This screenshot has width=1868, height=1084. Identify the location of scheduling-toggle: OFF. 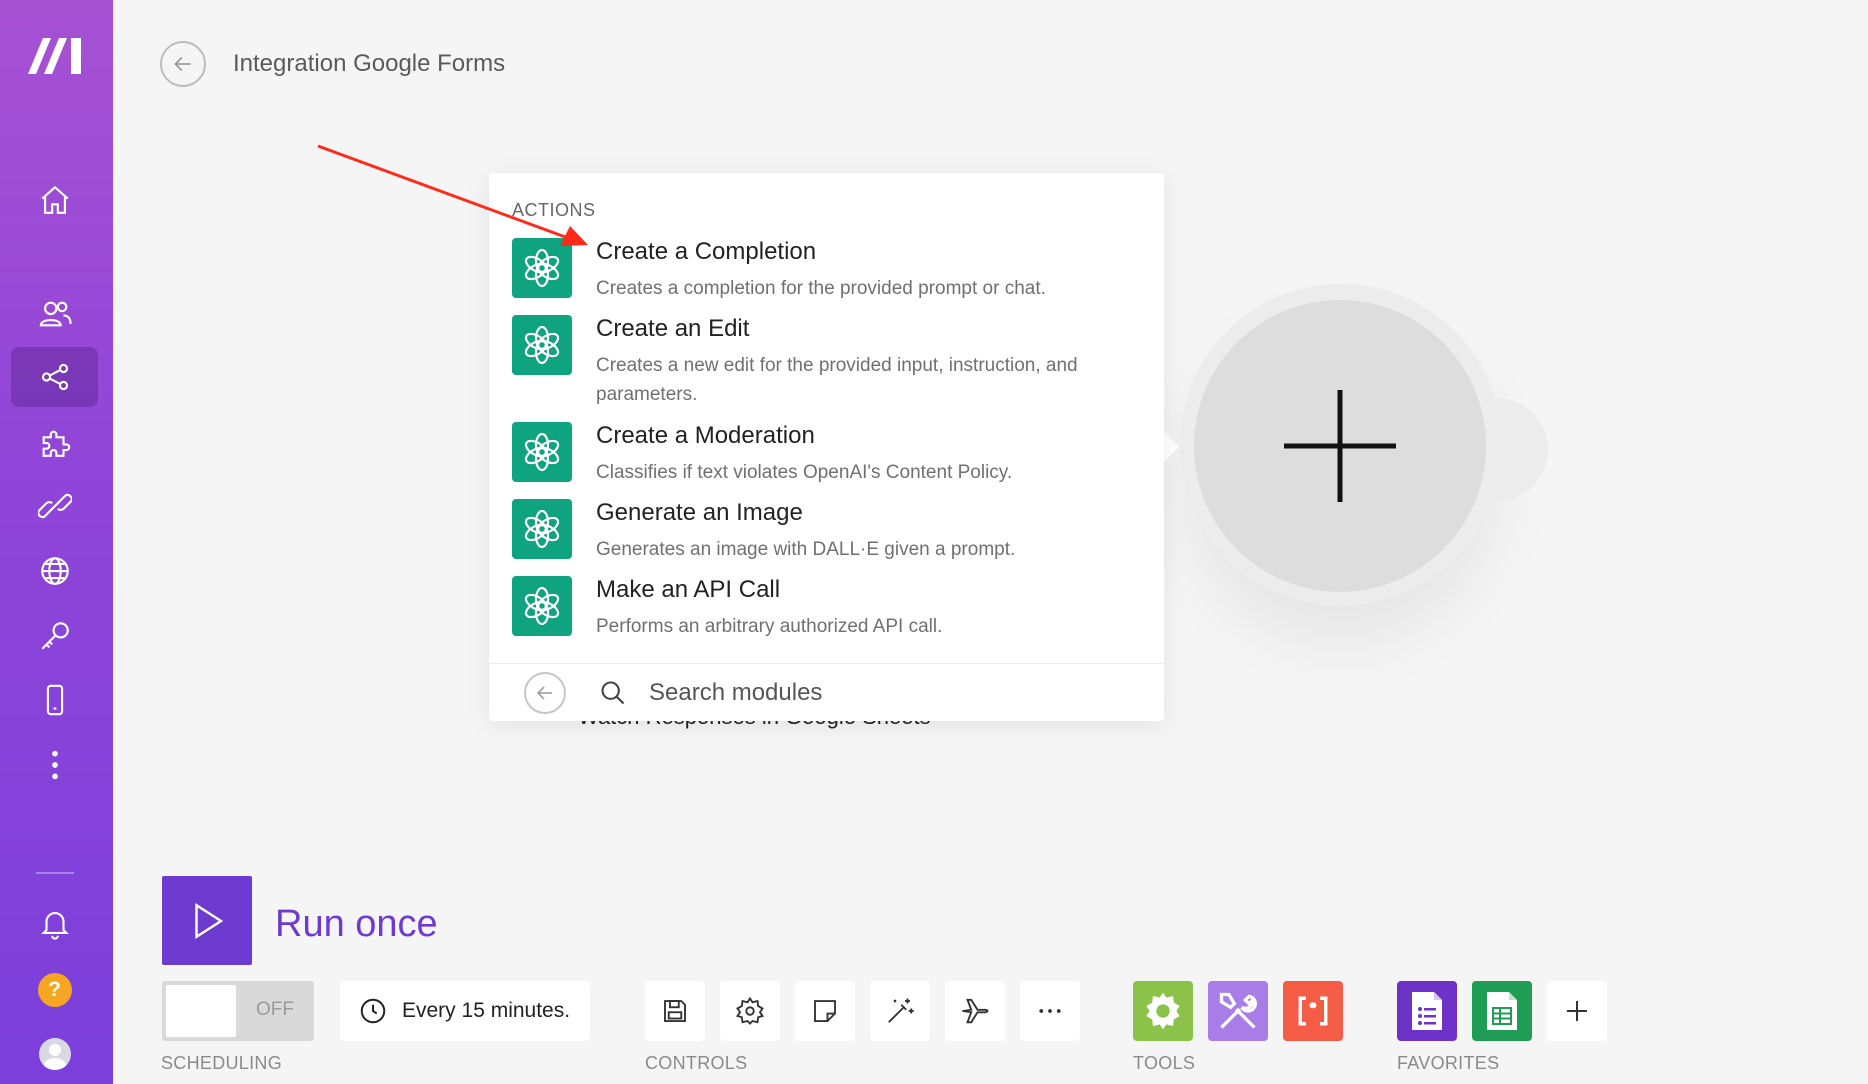
(238, 1011).